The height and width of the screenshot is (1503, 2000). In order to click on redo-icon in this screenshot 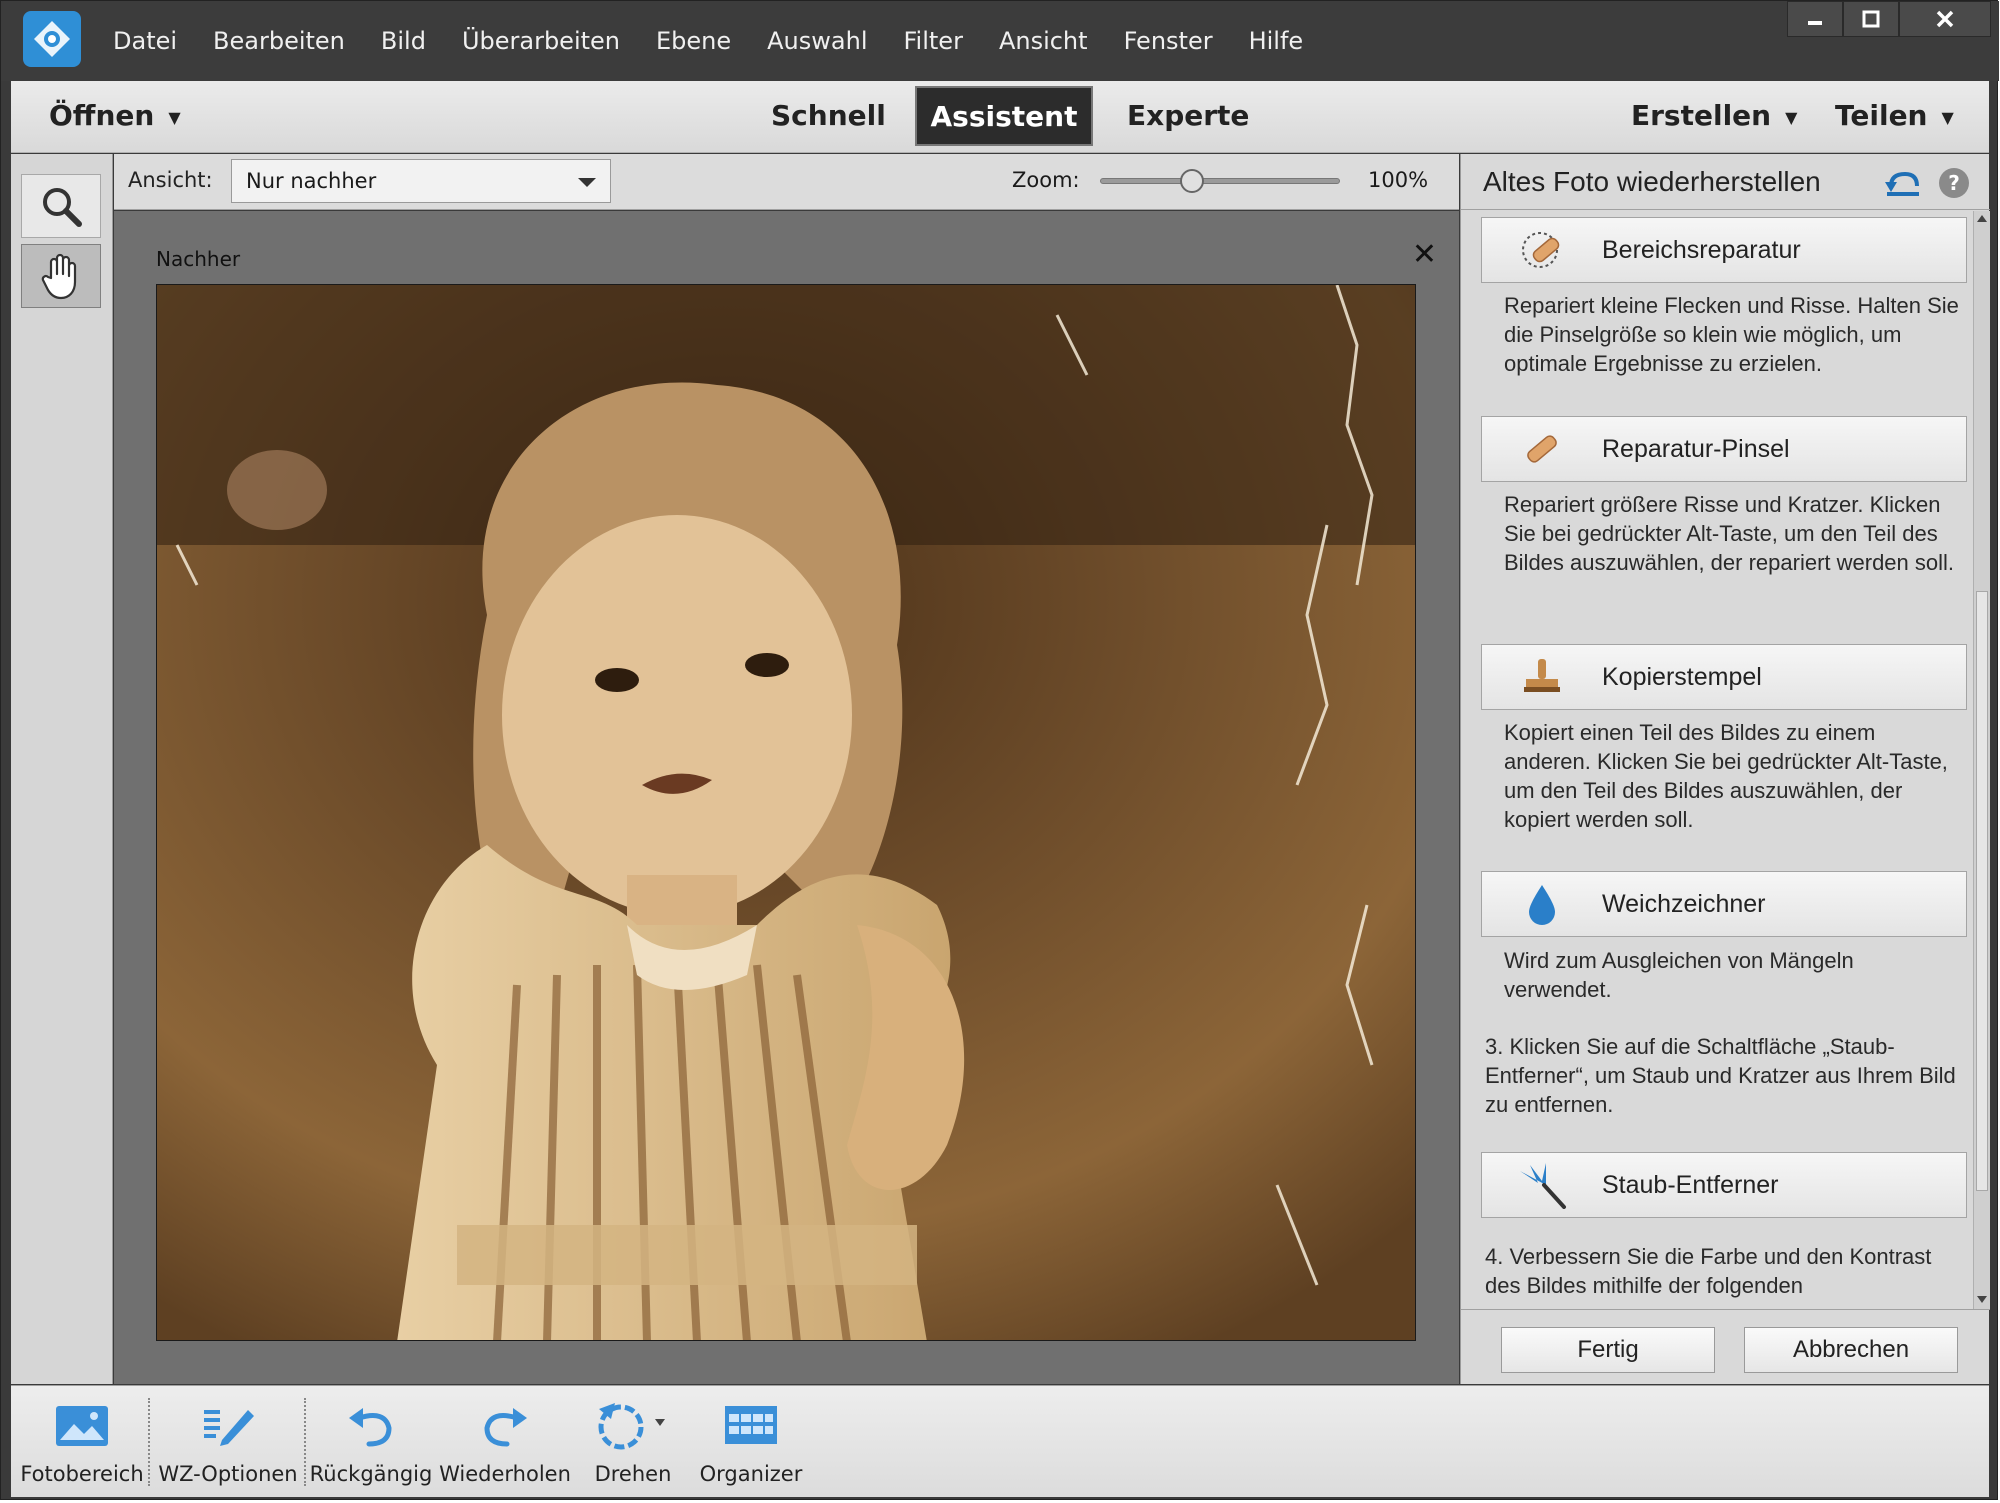, I will do `click(505, 1425)`.